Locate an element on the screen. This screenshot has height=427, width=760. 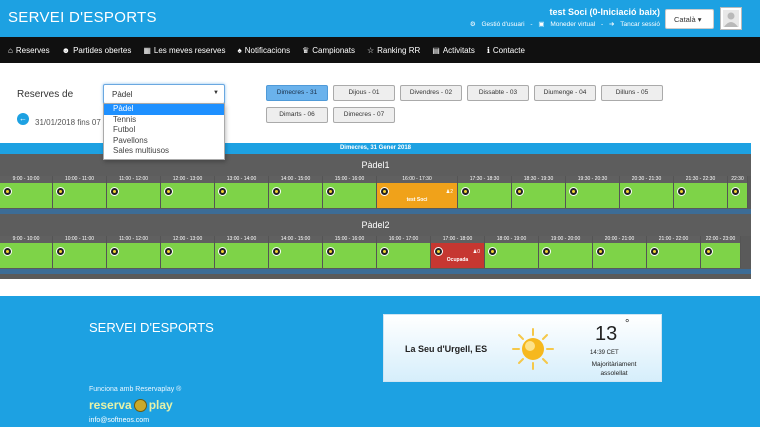
slot-time-label: 10:00 - 11:00 is located at coordinates (79, 239).